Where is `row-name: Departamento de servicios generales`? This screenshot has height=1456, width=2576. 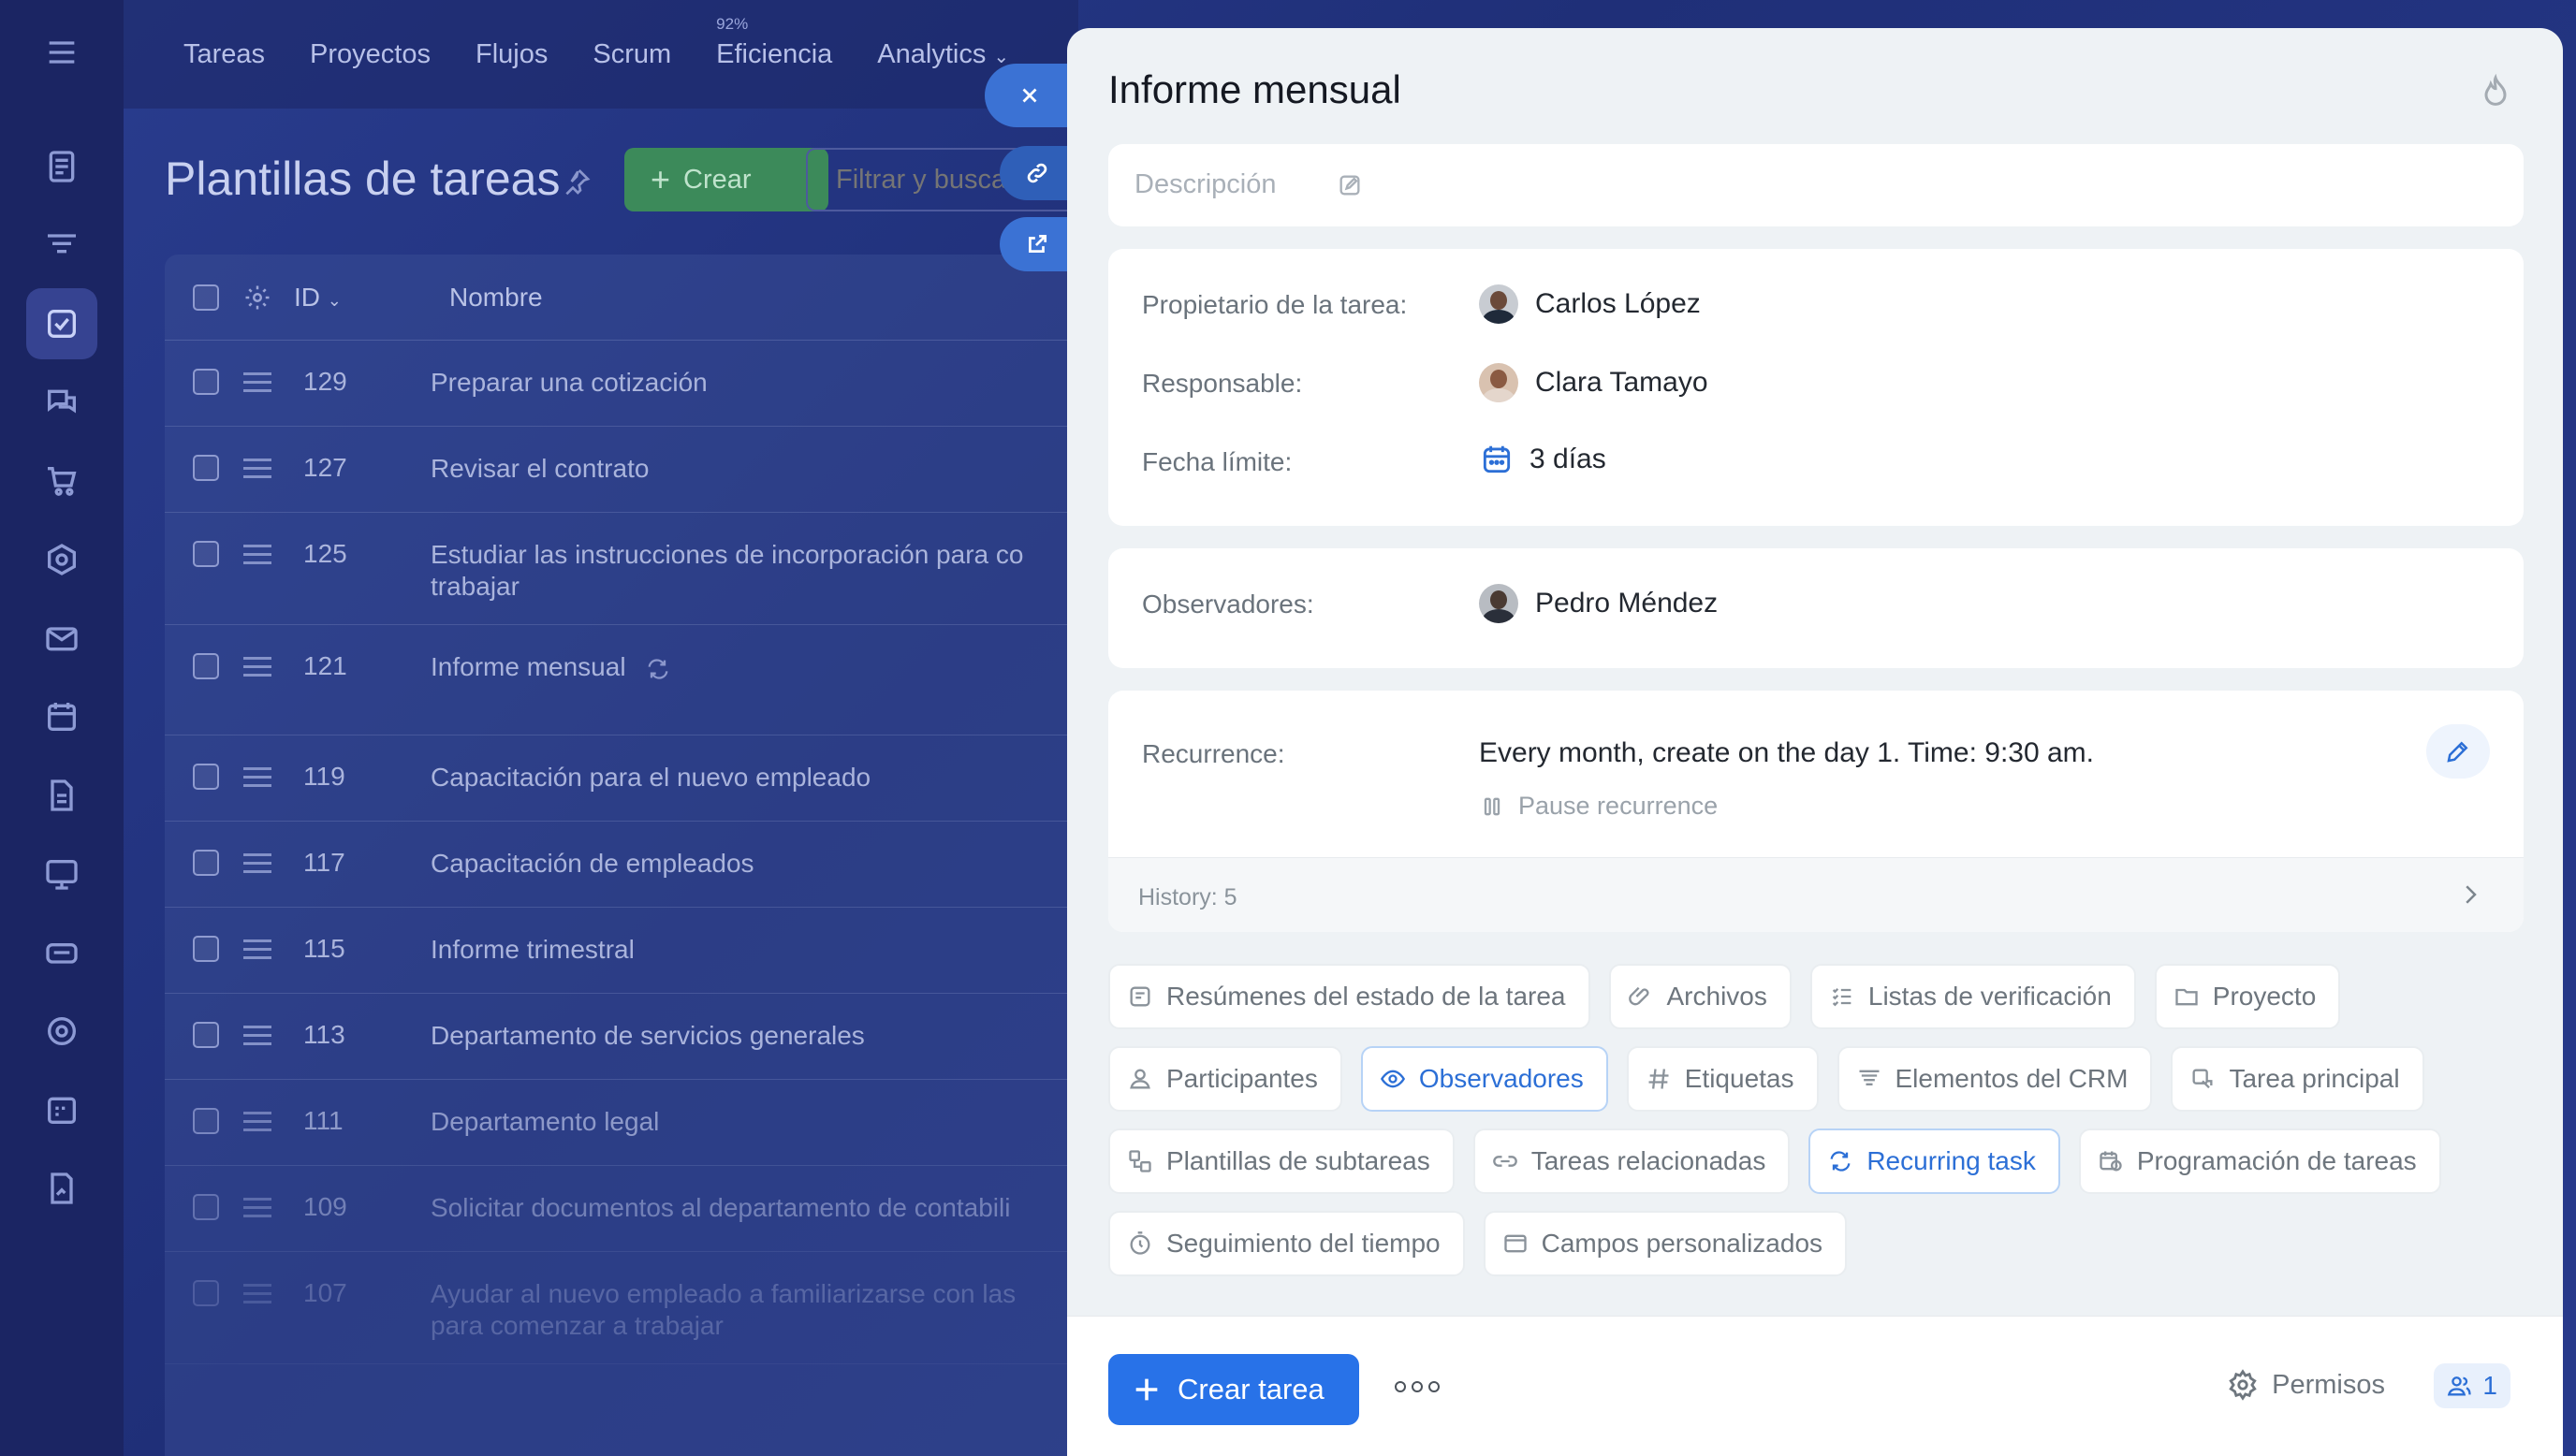
row-name: Departamento de servicios generales is located at coordinates (740, 1023).